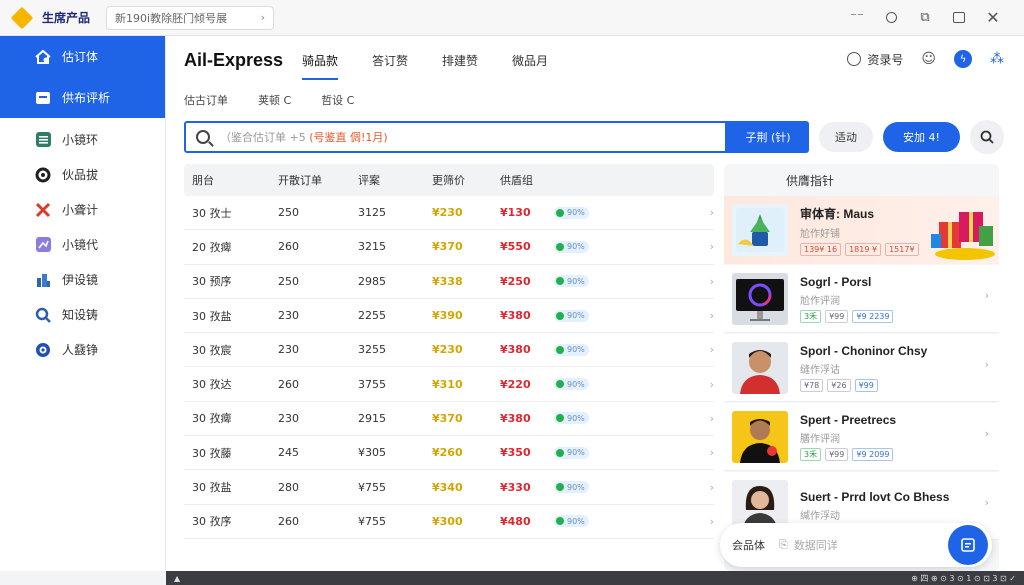 The image size is (1024, 585). Describe the element at coordinates (320, 66) in the screenshot. I see `tab-products: 骑品款` at that location.